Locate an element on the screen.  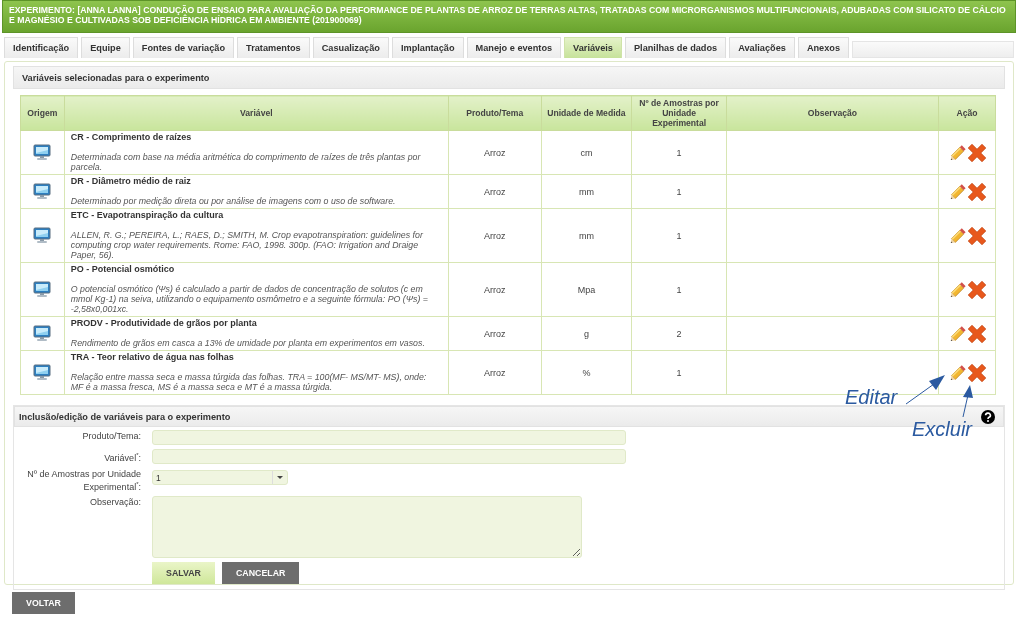
tab: Anexos is located at coordinates (823, 47).